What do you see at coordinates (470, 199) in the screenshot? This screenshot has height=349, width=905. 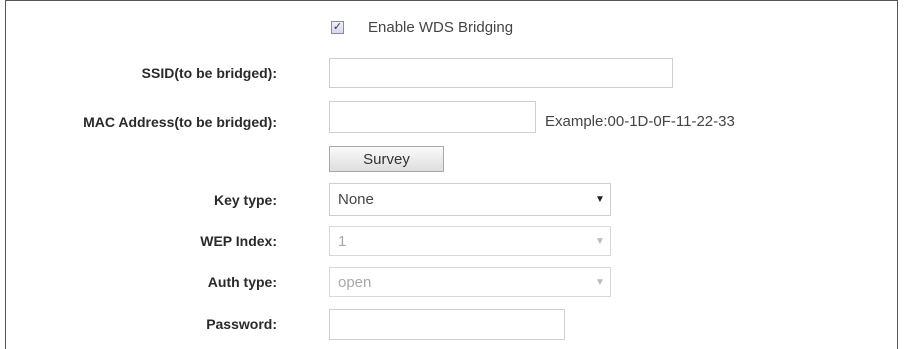 I see `key-type-select: None ▼` at bounding box center [470, 199].